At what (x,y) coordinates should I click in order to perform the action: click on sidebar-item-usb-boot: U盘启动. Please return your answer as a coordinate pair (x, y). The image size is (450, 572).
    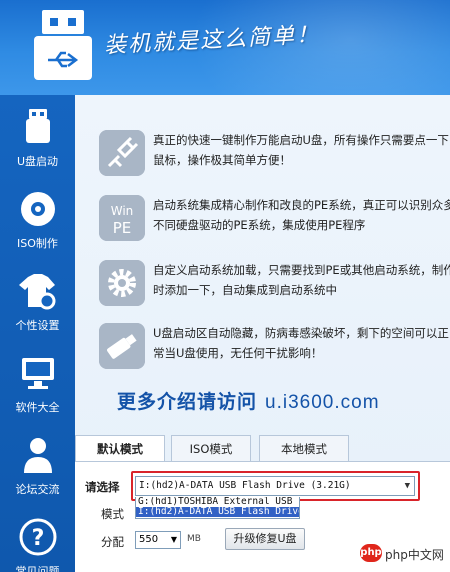
    Looking at the image, I should click on (37, 144).